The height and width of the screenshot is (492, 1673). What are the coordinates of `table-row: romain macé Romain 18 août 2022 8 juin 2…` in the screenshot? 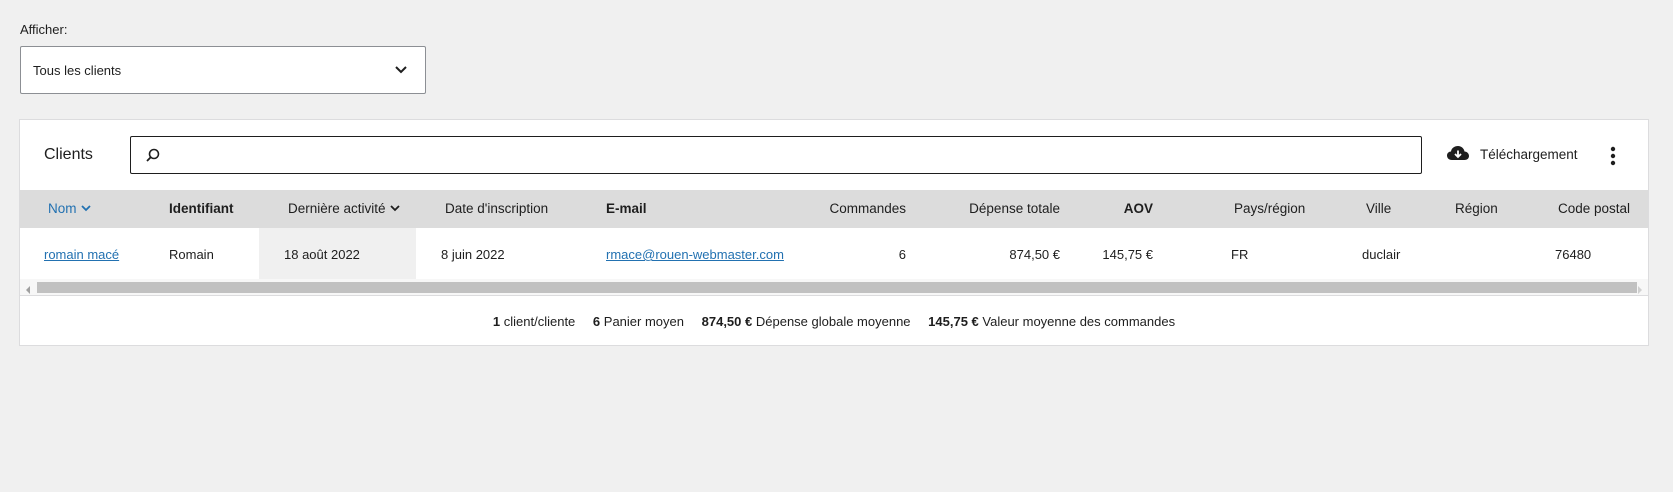 It's located at (834, 253).